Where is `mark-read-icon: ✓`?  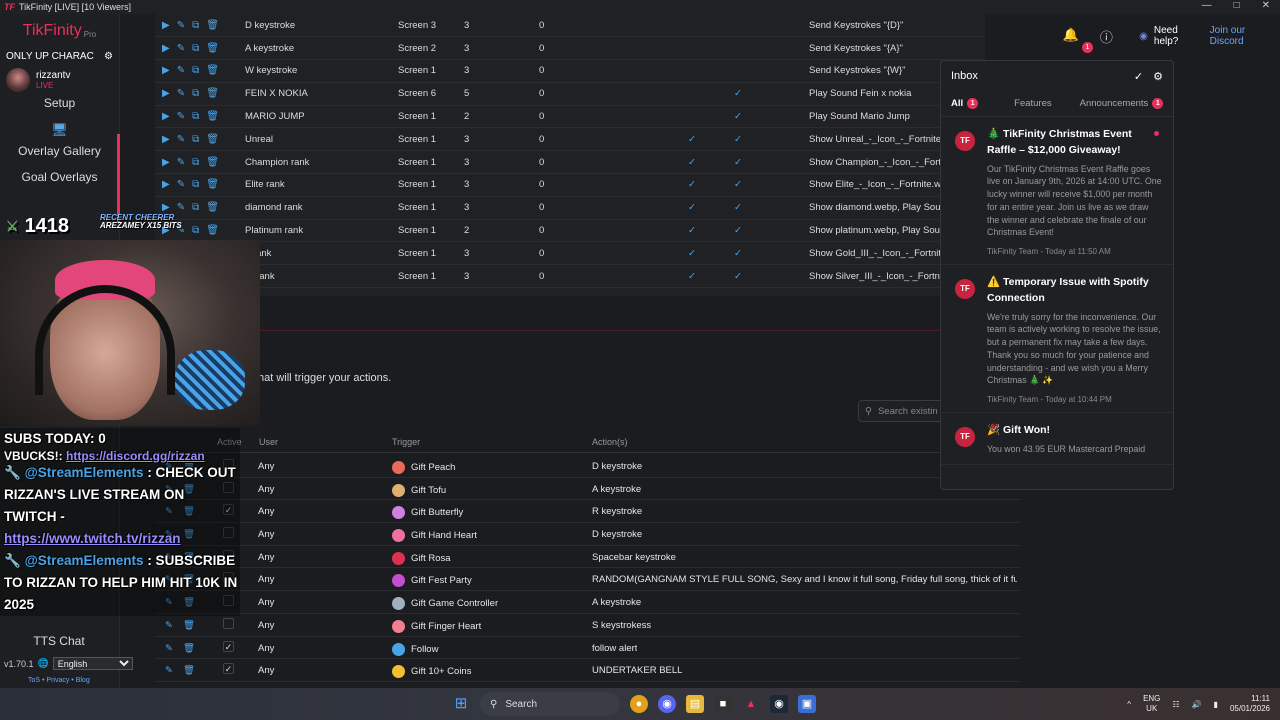
mark-read-icon: ✓ is located at coordinates (1138, 76).